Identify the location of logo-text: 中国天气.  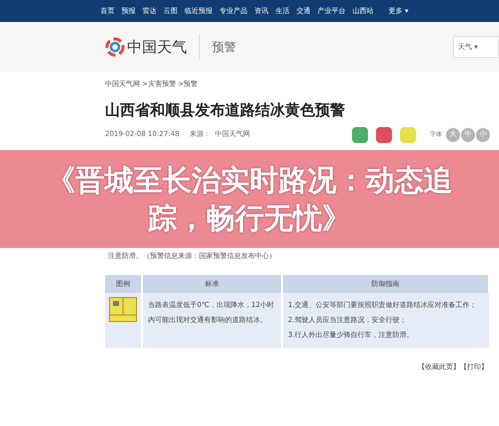
(157, 47).